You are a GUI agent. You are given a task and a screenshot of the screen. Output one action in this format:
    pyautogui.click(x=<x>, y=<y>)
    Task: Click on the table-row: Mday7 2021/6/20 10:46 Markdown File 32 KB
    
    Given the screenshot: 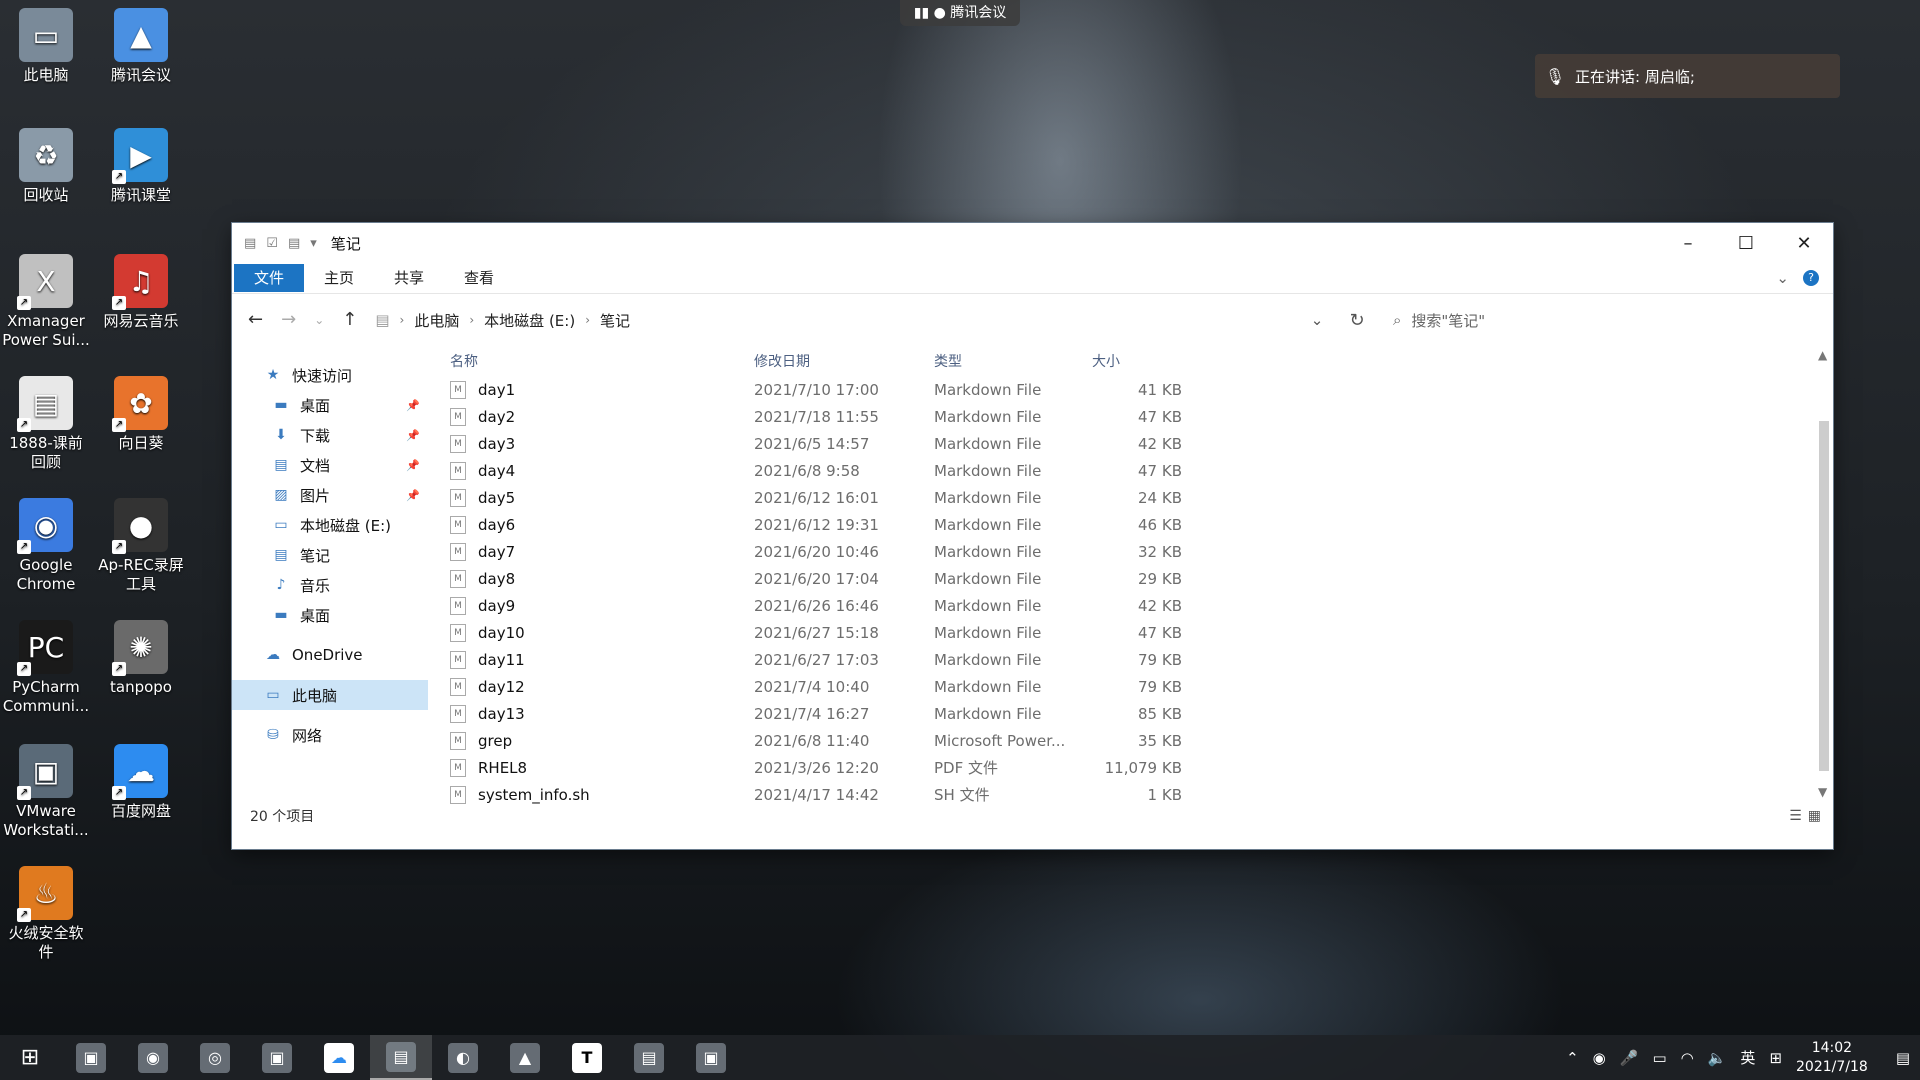 What is the action you would take?
    pyautogui.click(x=1130, y=551)
    